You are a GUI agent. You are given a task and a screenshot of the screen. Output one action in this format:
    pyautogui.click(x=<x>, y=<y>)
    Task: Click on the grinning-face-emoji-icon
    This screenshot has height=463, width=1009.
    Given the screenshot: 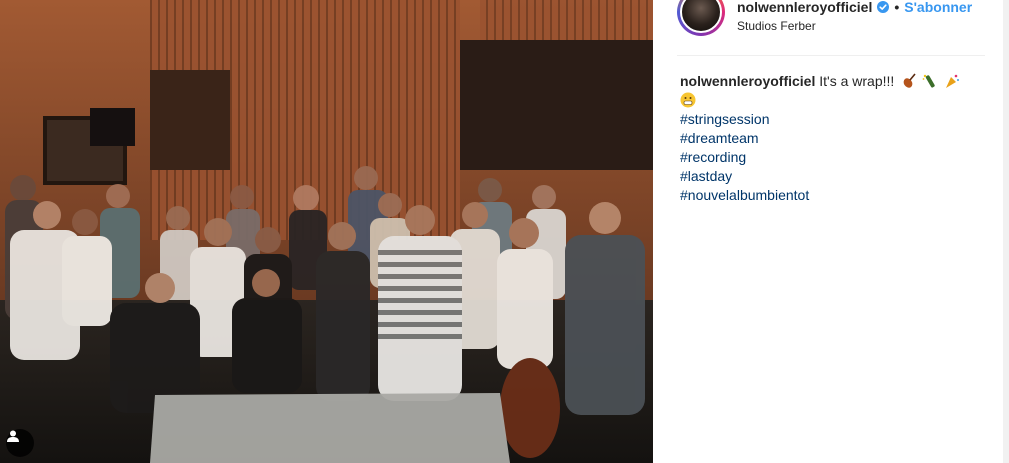 What is the action you would take?
    pyautogui.click(x=688, y=100)
    